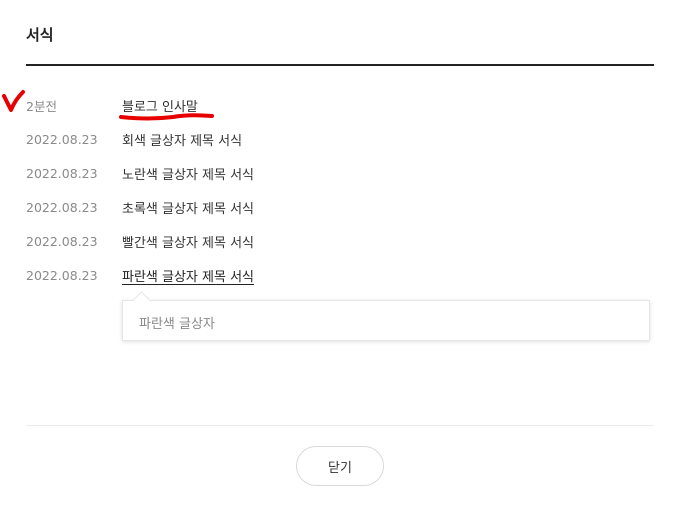 Image resolution: width=675 pixels, height=507 pixels. What do you see at coordinates (188, 275) in the screenshot?
I see `item-title: 파란색 글상자 제목 서식` at bounding box center [188, 275].